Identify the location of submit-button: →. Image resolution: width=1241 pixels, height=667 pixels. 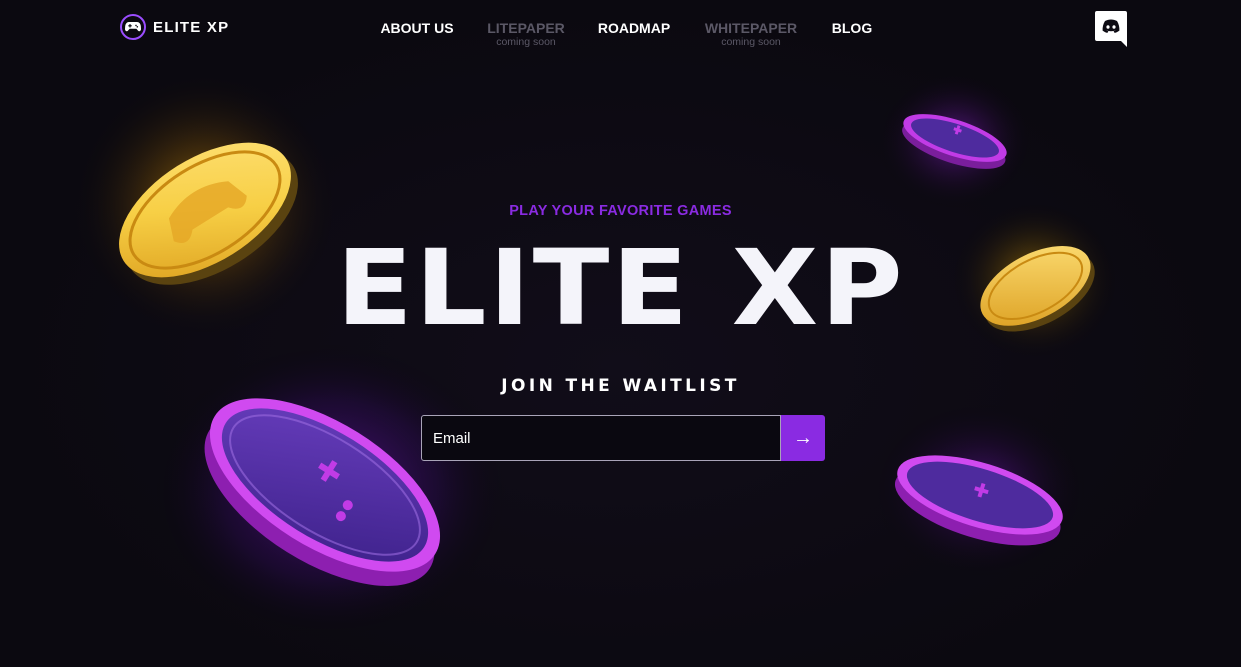
(803, 438).